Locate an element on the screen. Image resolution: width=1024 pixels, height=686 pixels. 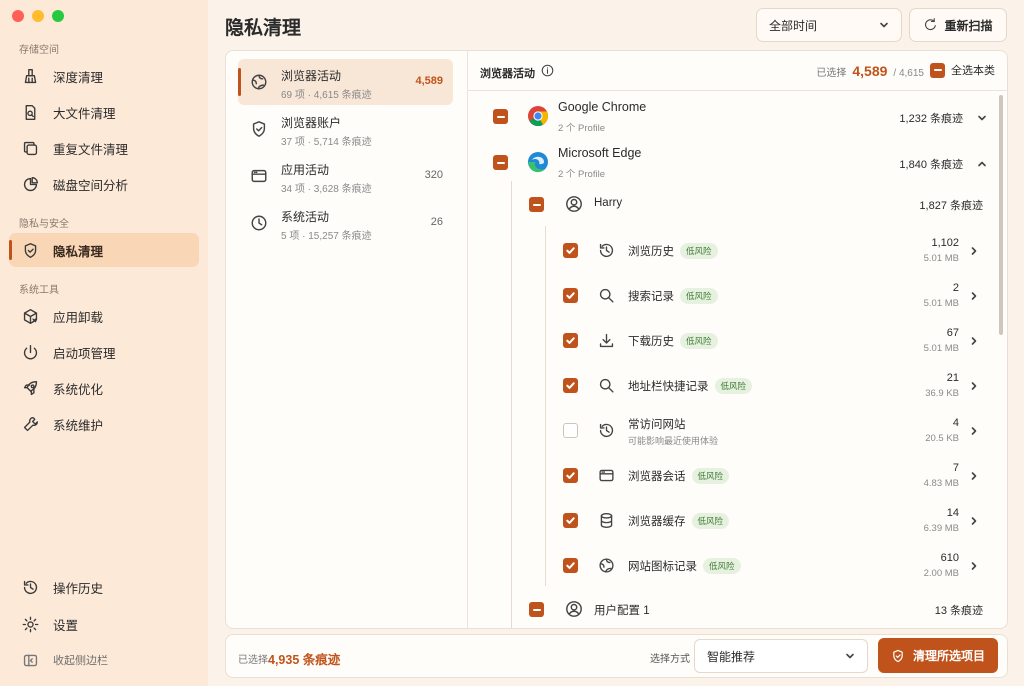
edge-logo-icon is located at coordinates (538, 162).